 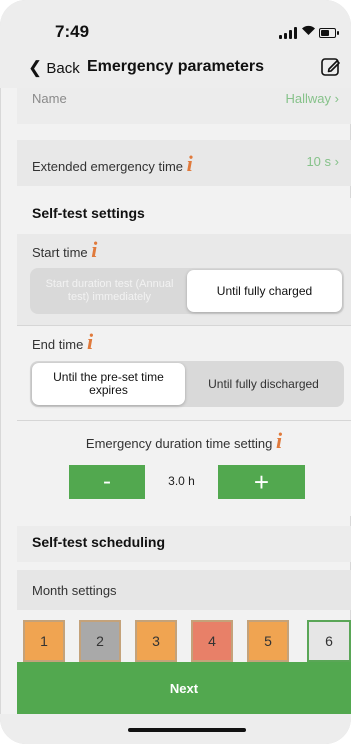 I want to click on start-time-label: Start time i, so click(x=64, y=250).